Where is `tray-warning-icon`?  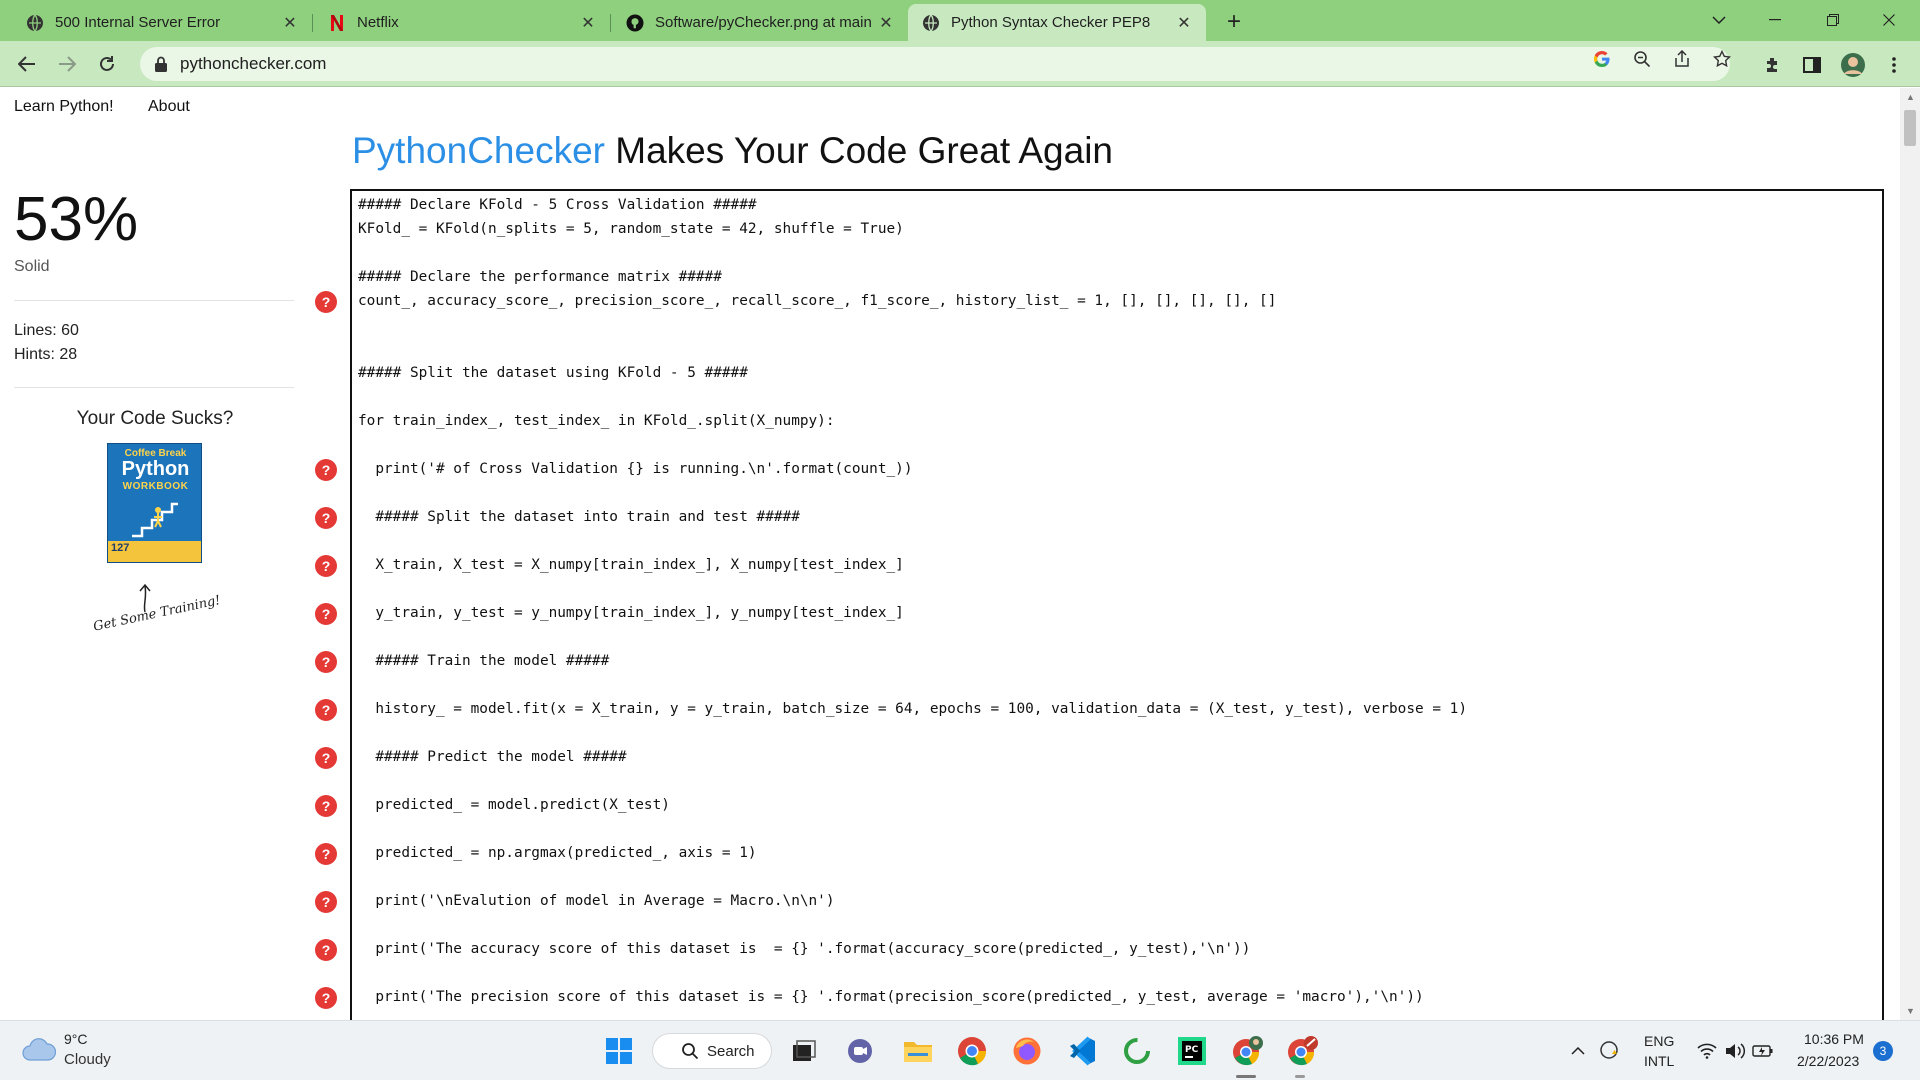
tray-warning-icon is located at coordinates (1610, 1051).